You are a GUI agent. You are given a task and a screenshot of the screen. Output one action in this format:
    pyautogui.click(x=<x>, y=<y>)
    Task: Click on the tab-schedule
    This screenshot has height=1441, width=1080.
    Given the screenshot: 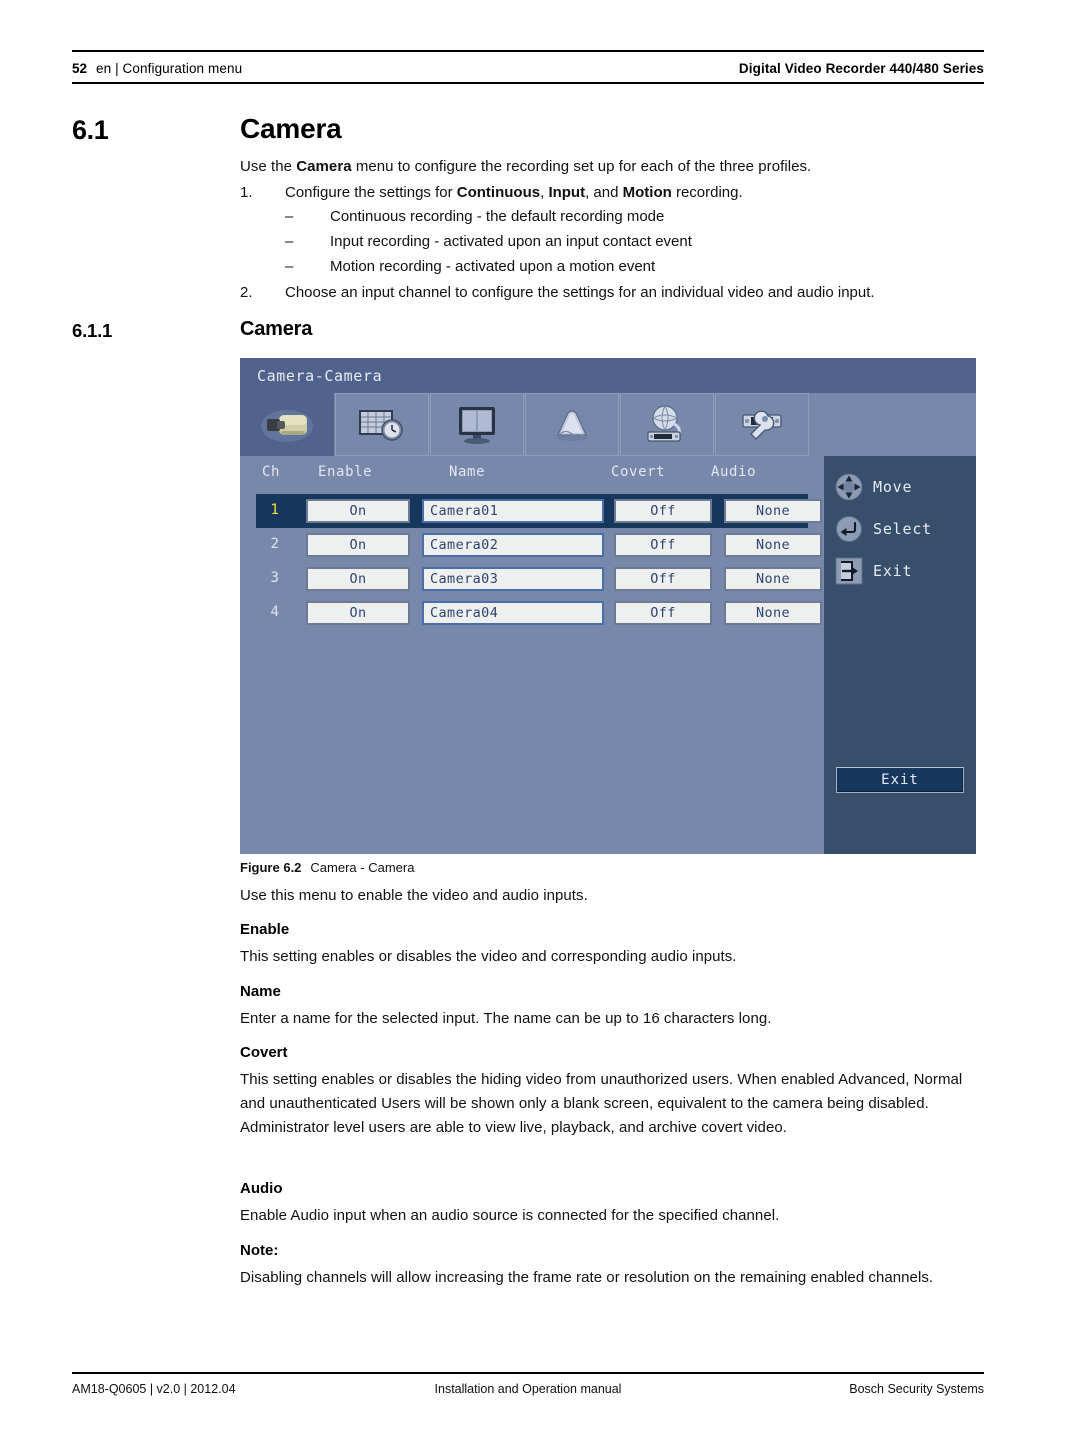 What is the action you would take?
    pyautogui.click(x=382, y=424)
    